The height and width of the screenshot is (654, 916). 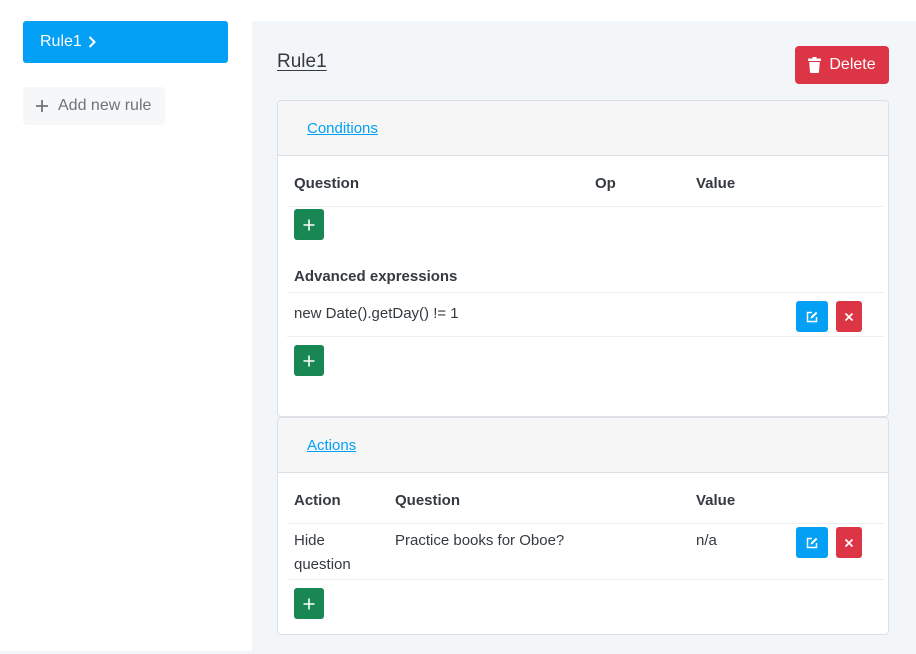 What do you see at coordinates (331, 445) in the screenshot?
I see `actions-link: Actions` at bounding box center [331, 445].